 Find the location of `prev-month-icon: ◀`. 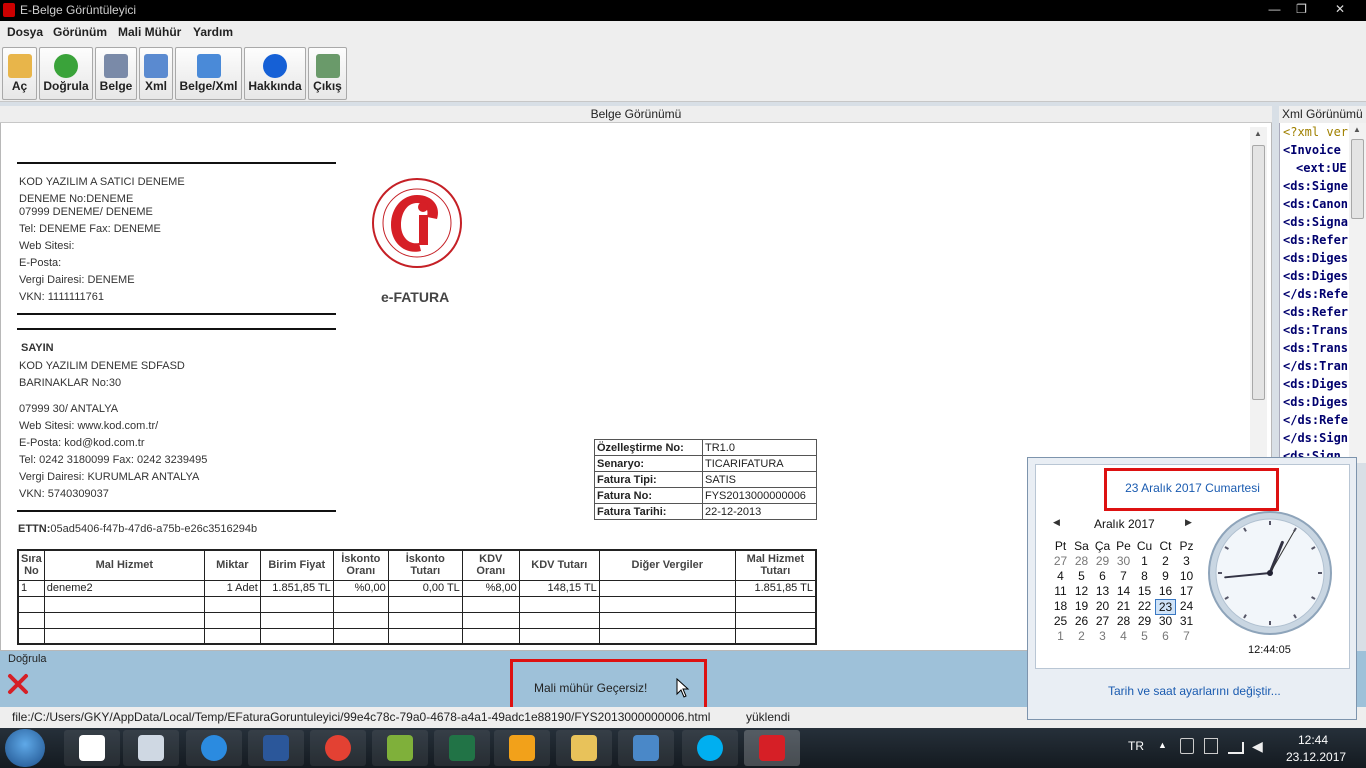

prev-month-icon: ◀ is located at coordinates (1056, 522).